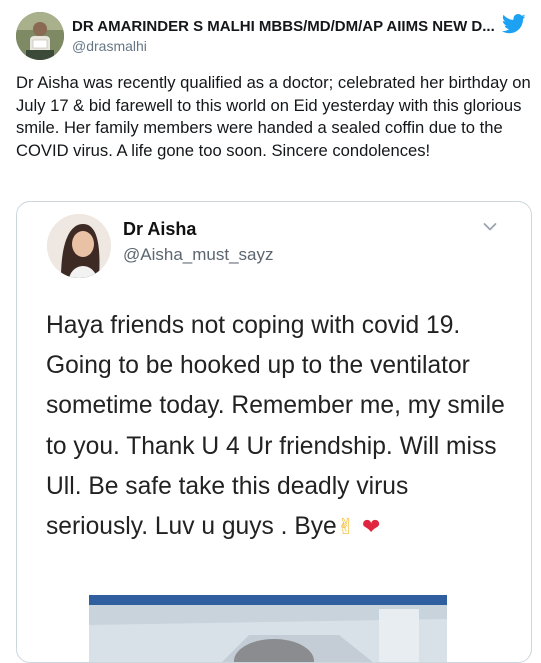 The height and width of the screenshot is (663, 541). What do you see at coordinates (292, 46) in the screenshot?
I see `author-handle: @drasmalhi` at bounding box center [292, 46].